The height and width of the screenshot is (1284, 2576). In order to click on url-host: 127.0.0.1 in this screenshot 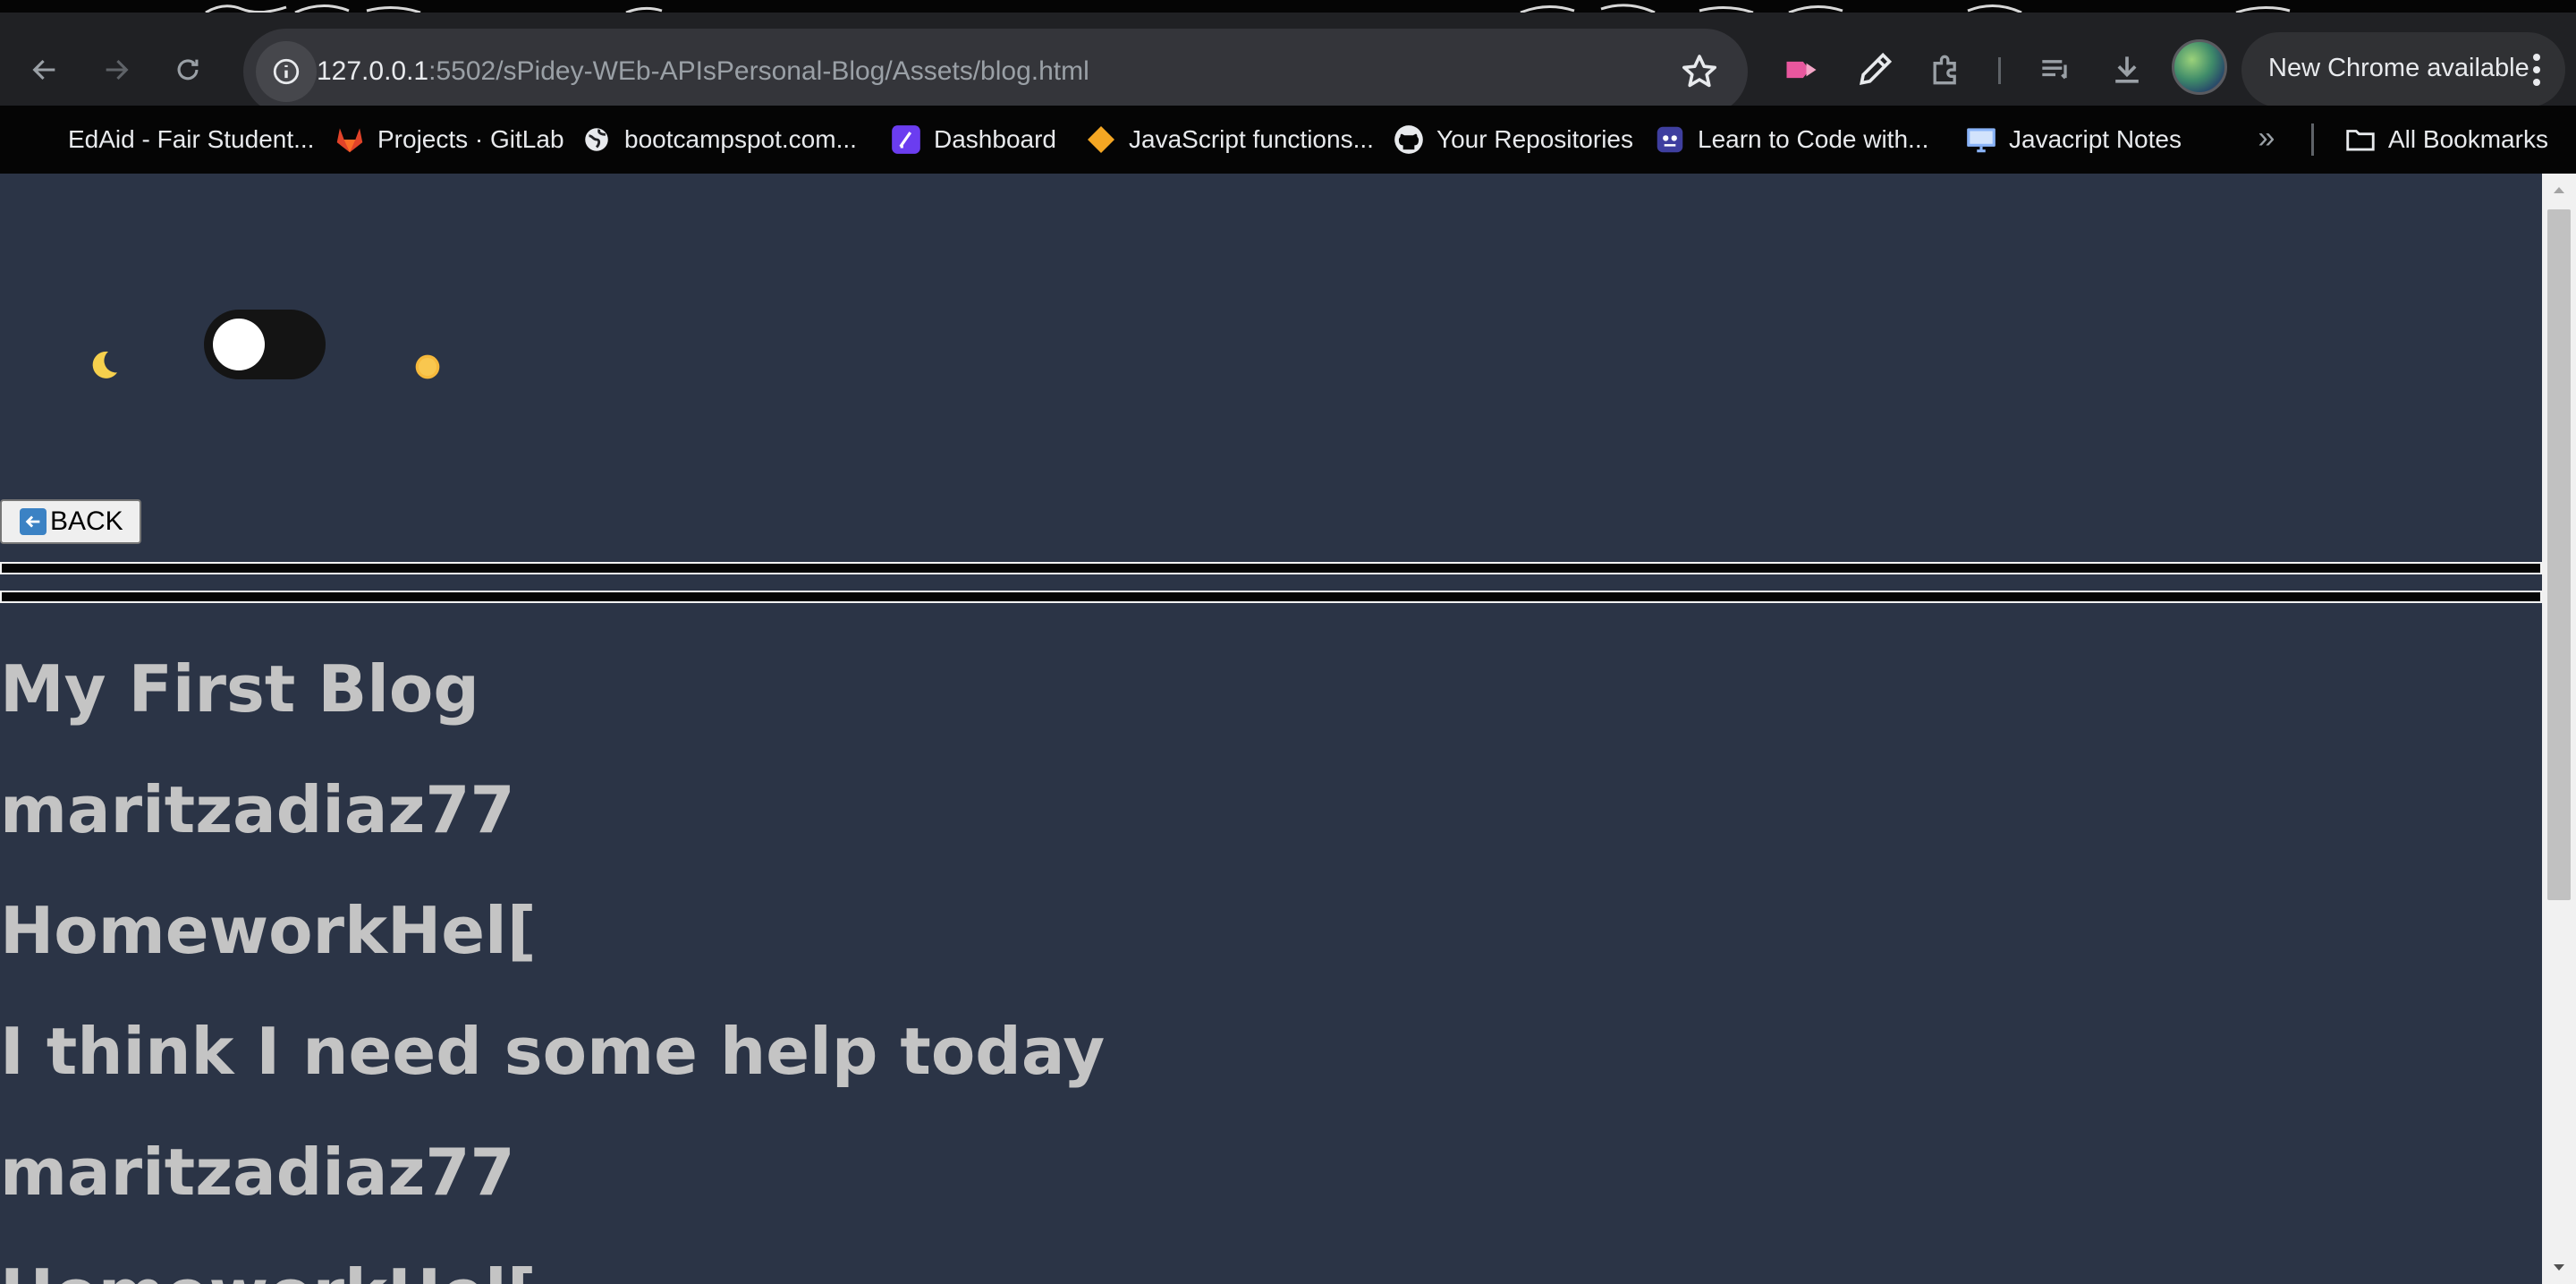, I will do `click(373, 71)`.